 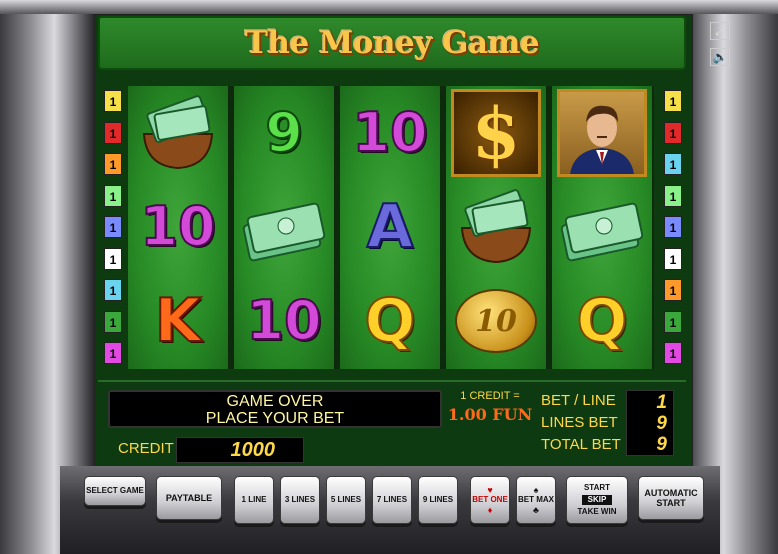 I want to click on reel-1: 10 K, so click(x=178, y=227).